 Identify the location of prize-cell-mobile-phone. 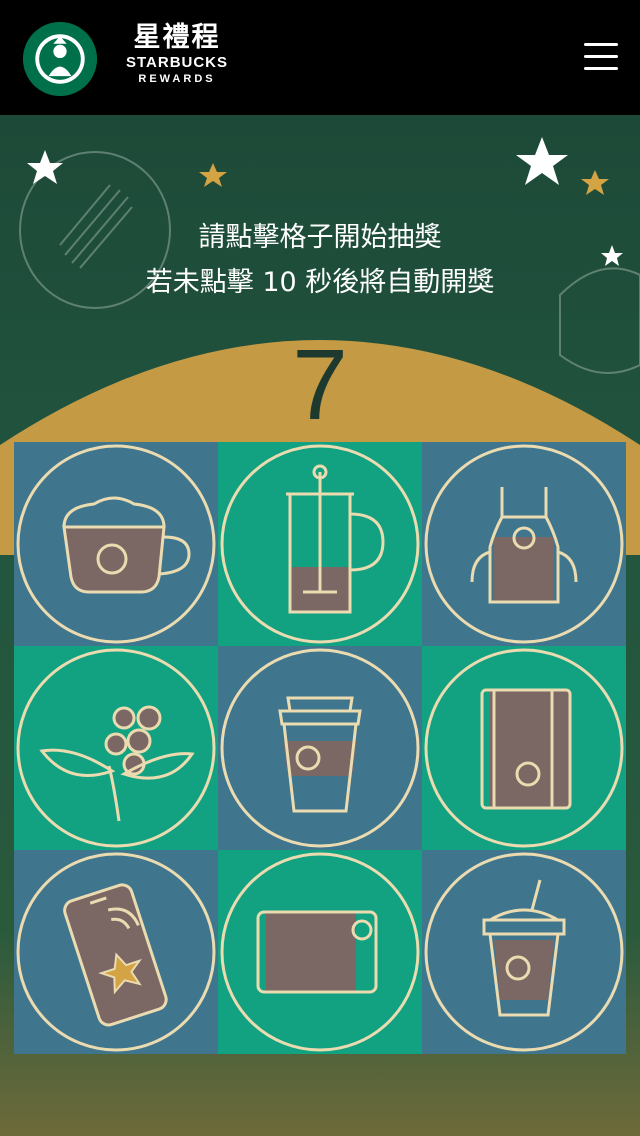
(116, 952).